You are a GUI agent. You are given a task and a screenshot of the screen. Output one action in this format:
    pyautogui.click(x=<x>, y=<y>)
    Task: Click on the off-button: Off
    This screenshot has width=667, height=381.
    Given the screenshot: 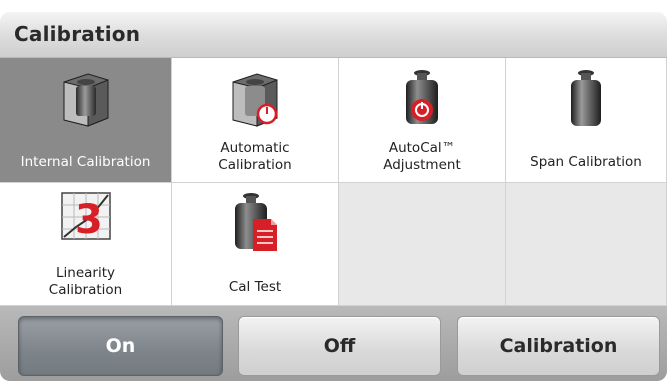 What is the action you would take?
    pyautogui.click(x=339, y=346)
    